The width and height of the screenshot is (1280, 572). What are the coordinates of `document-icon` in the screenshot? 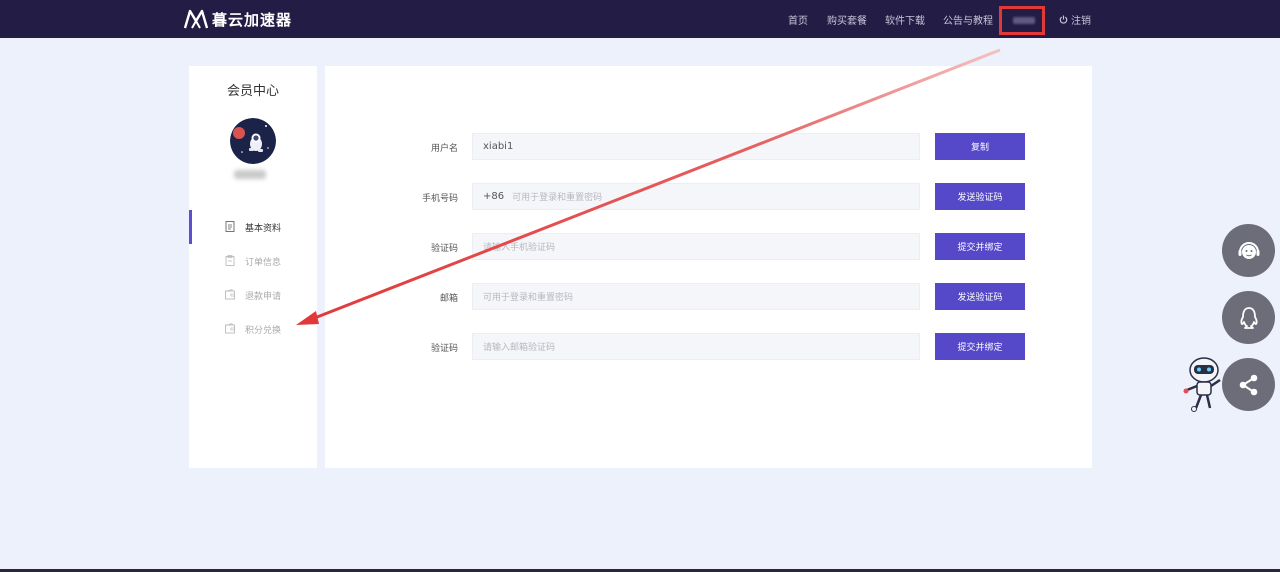 It's located at (230, 226).